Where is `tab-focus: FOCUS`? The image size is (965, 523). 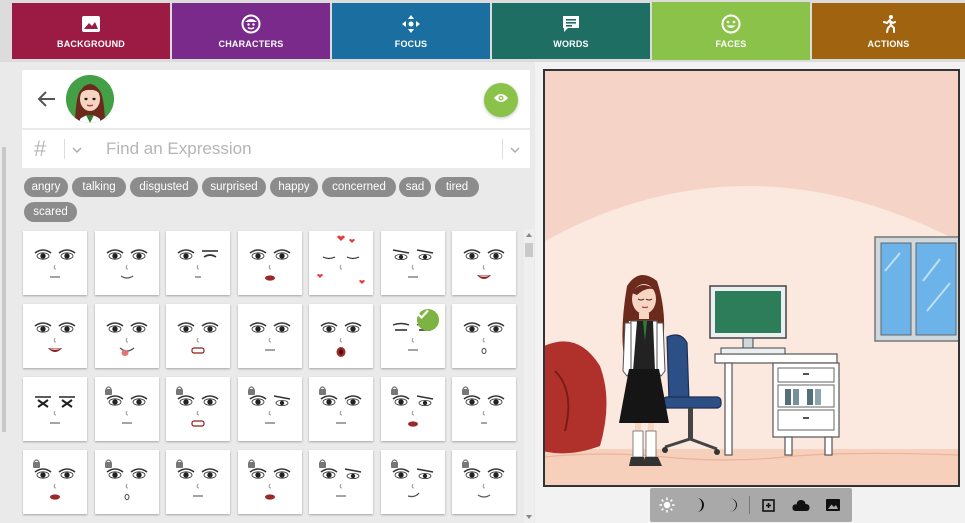 tab-focus: FOCUS is located at coordinates (411, 31).